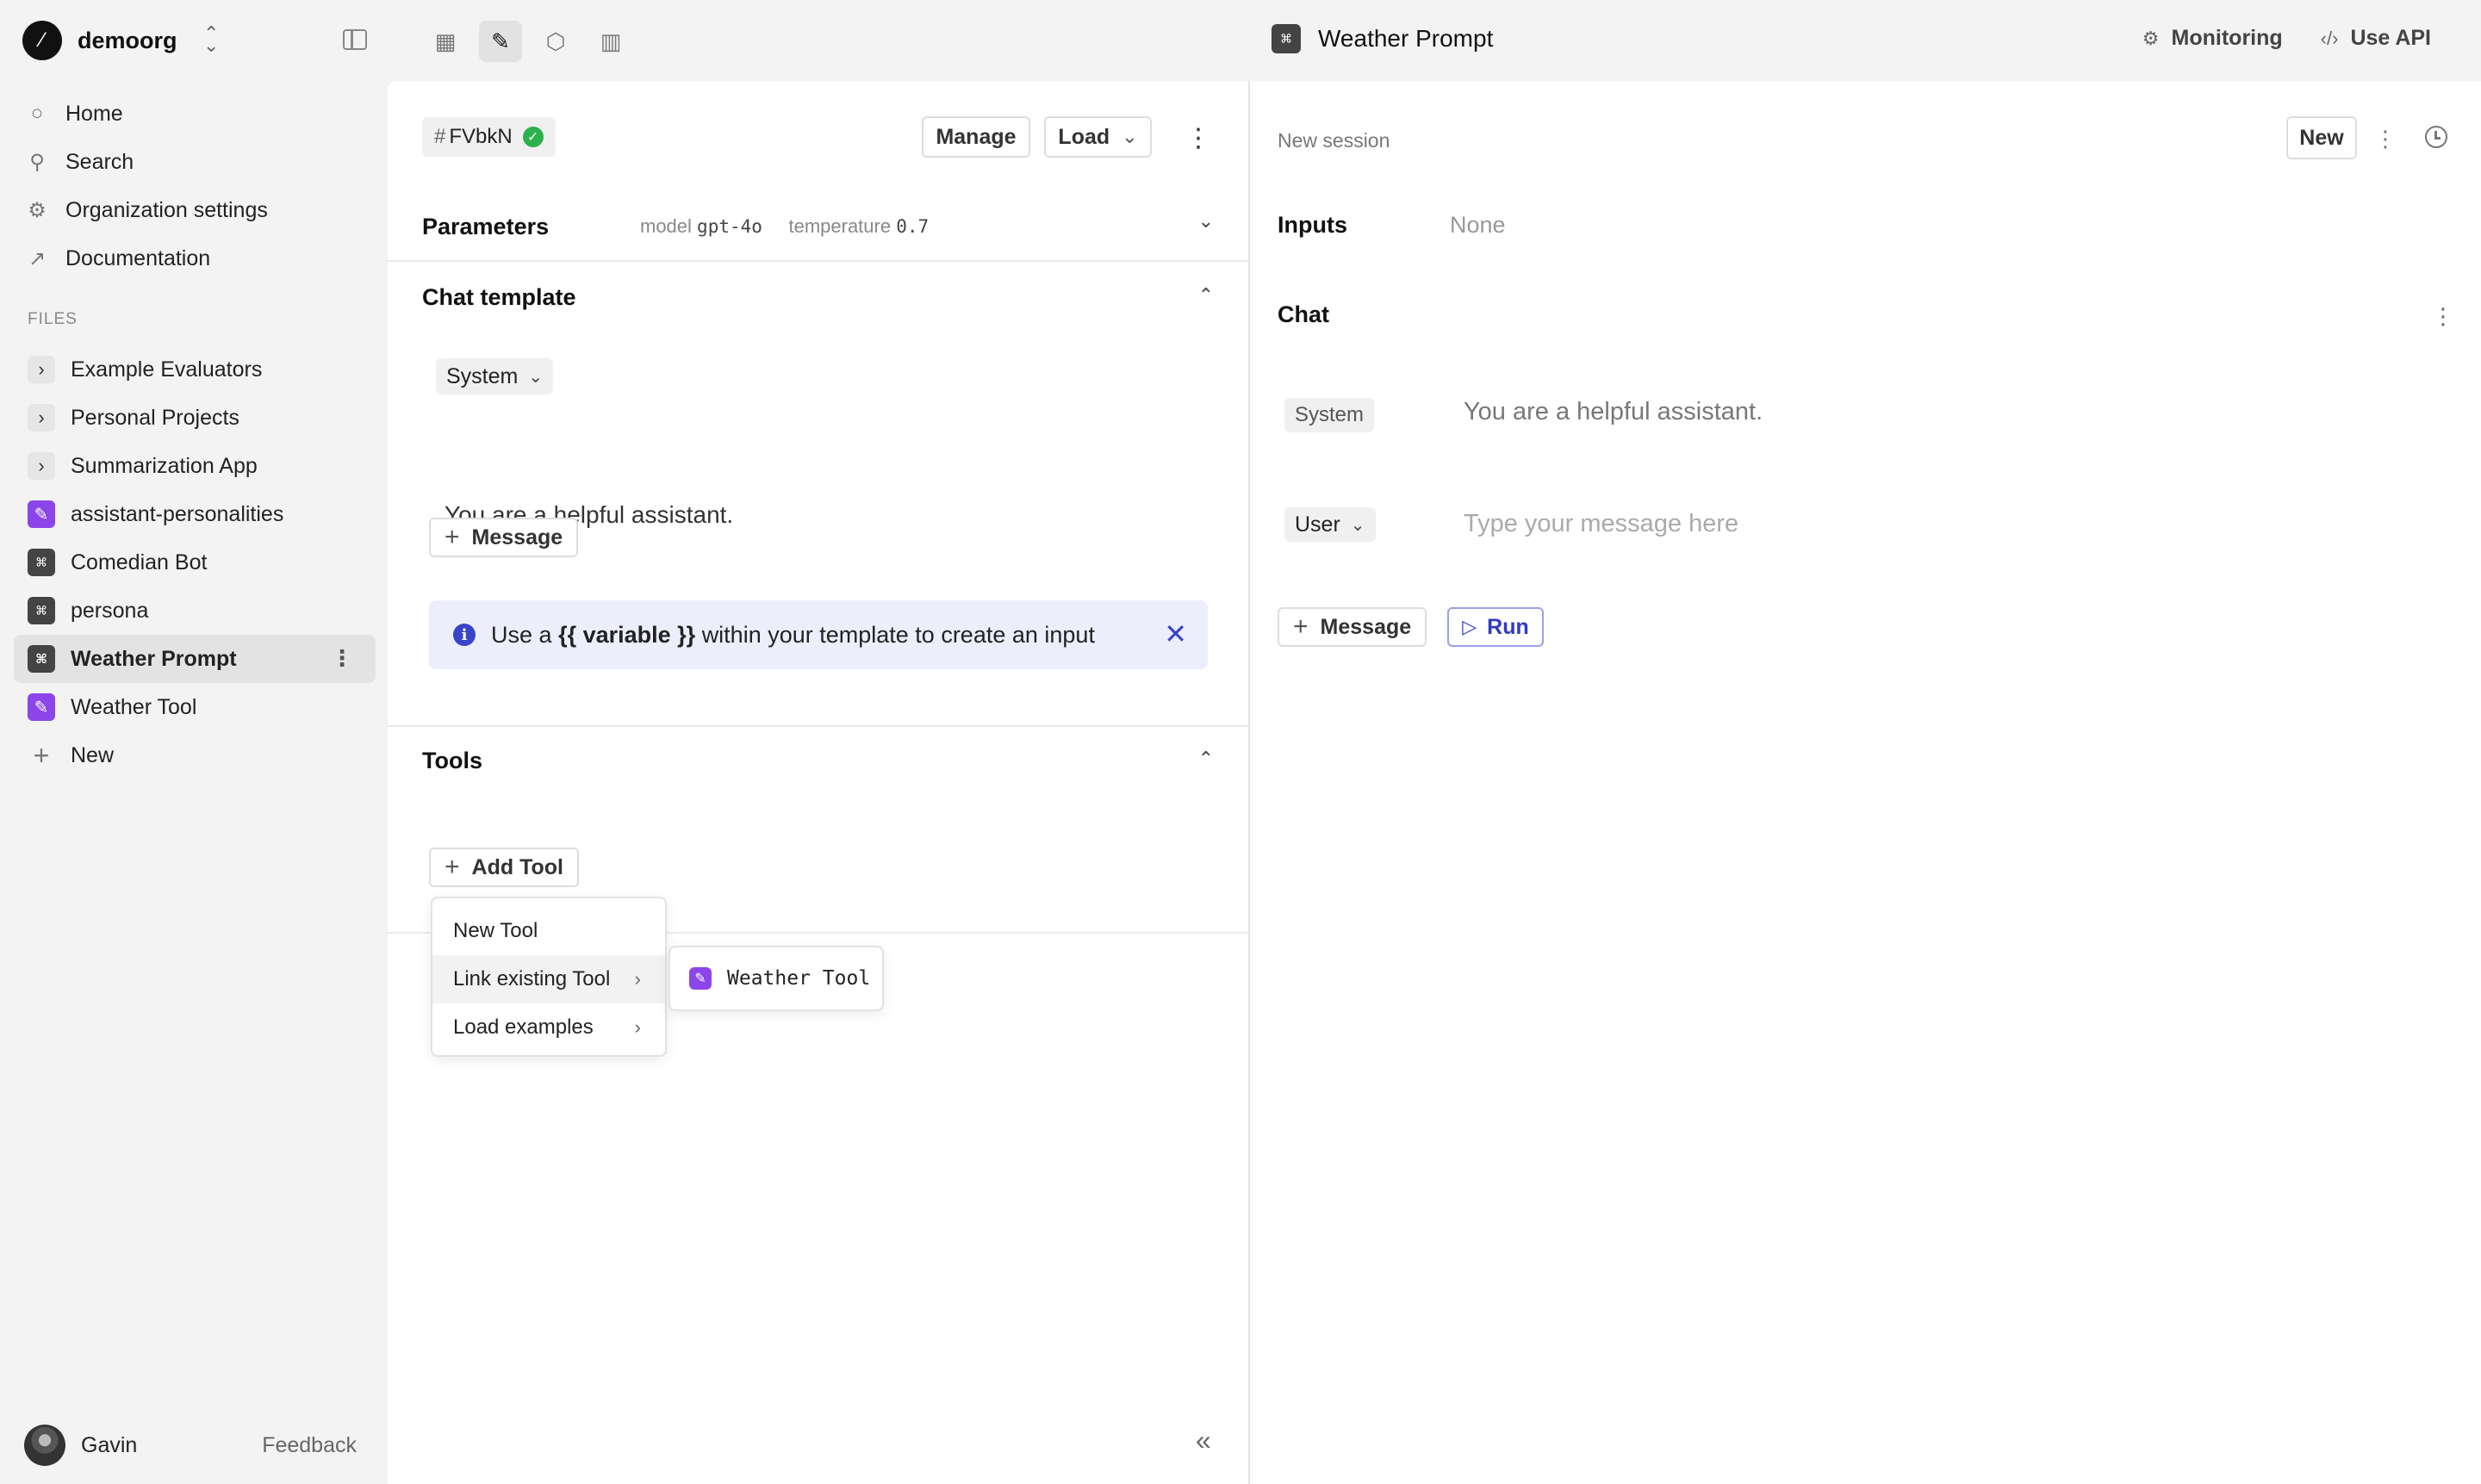 This screenshot has width=2481, height=1484. Describe the element at coordinates (37, 258) in the screenshot. I see `arrow-up-right-icon: ↗` at that location.